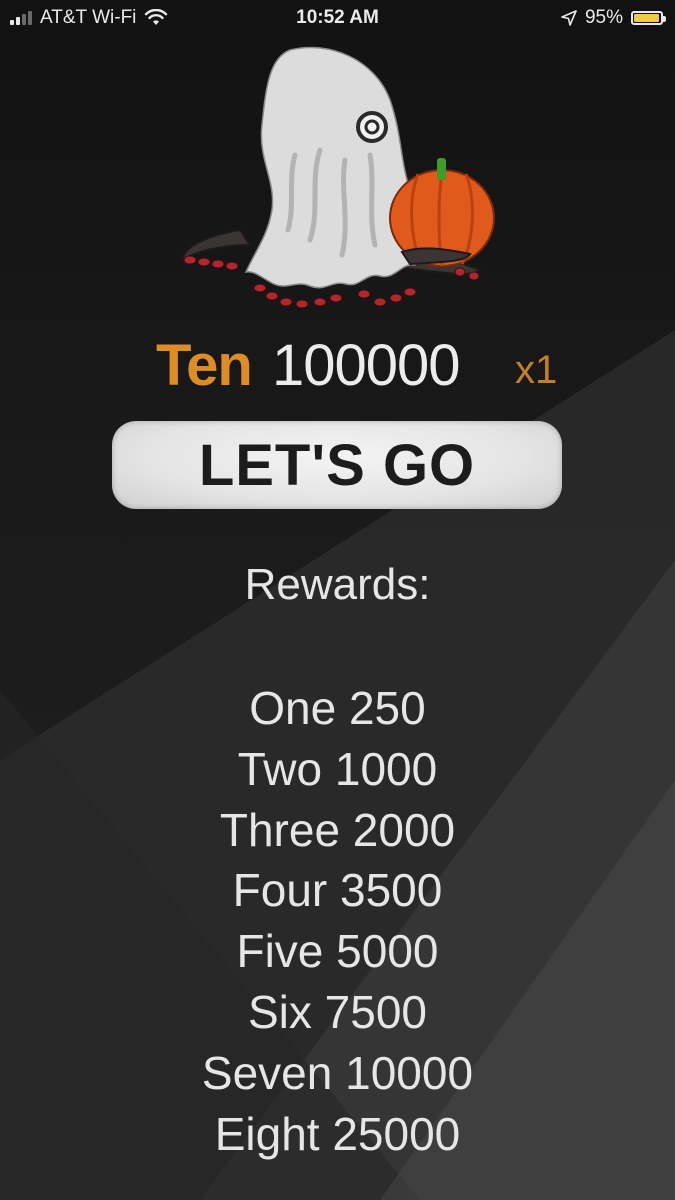  I want to click on reward-item: Six 7500, so click(337, 1011).